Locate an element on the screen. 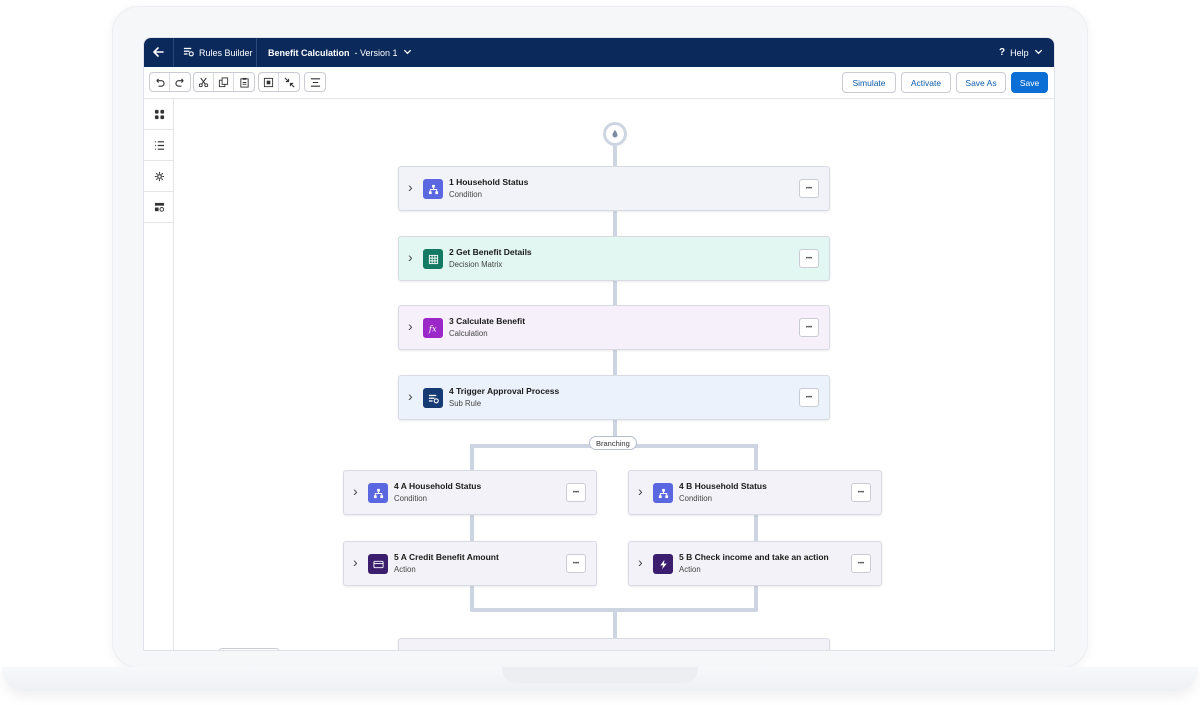 The width and height of the screenshot is (1200, 705). flow-step-card: › 4 A Household Status Condition ••• is located at coordinates (470, 492).